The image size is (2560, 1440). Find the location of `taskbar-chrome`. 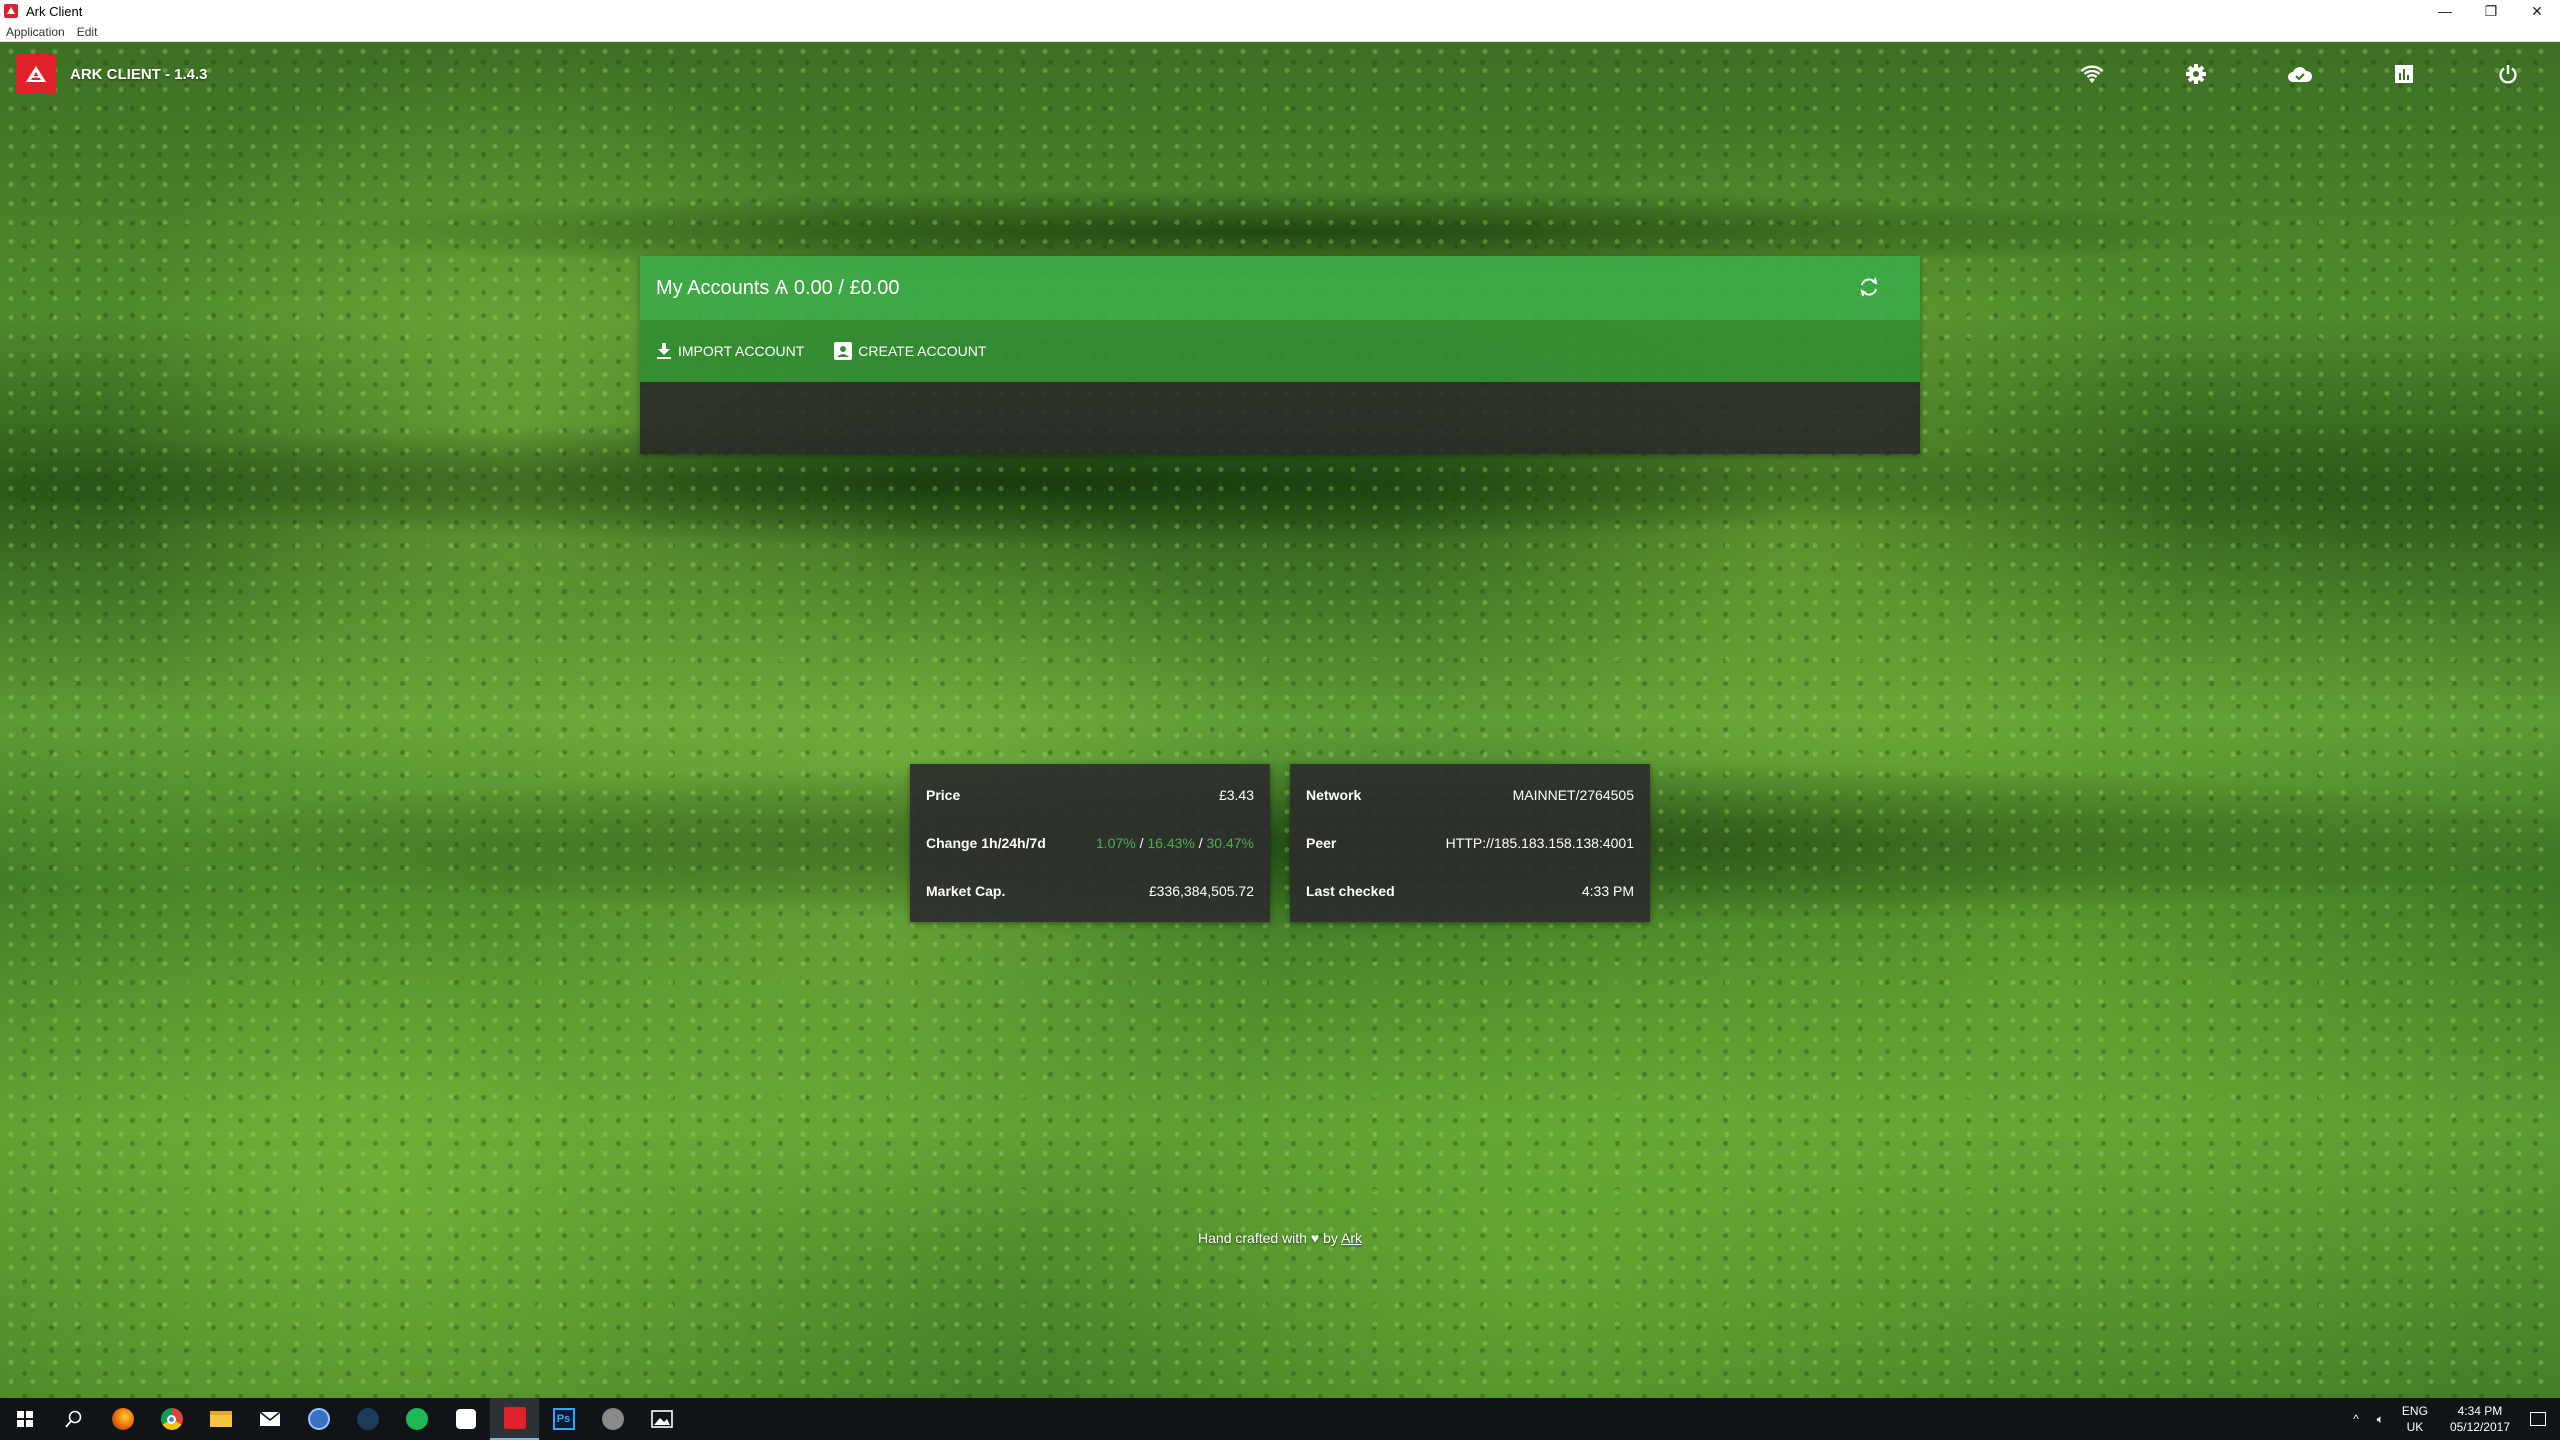

taskbar-chrome is located at coordinates (171, 1419).